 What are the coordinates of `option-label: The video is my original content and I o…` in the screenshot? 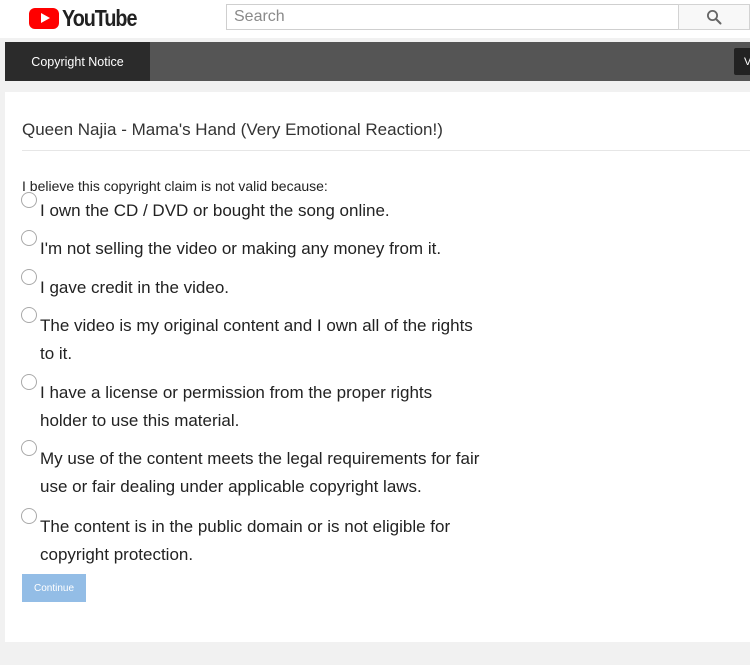 It's located at (256, 339).